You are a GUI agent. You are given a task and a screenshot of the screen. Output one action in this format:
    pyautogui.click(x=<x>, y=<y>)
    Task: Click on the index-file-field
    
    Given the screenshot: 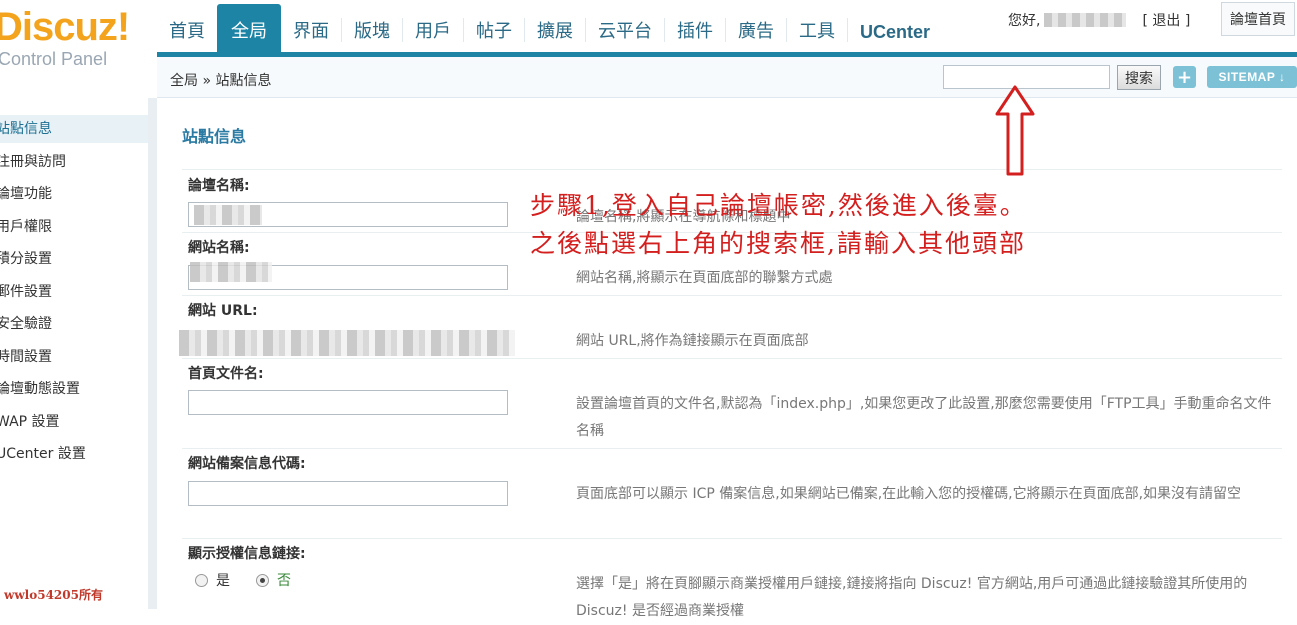 What is the action you would take?
    pyautogui.click(x=348, y=402)
    